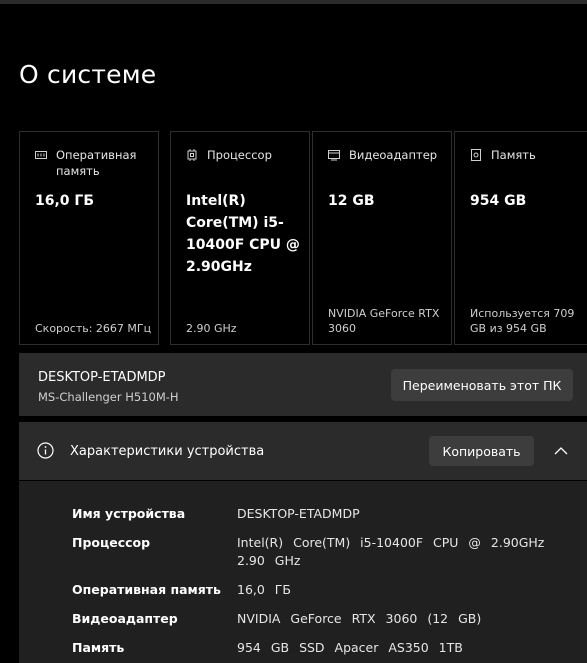 The height and width of the screenshot is (663, 587). I want to click on gpu-icon, so click(334, 155).